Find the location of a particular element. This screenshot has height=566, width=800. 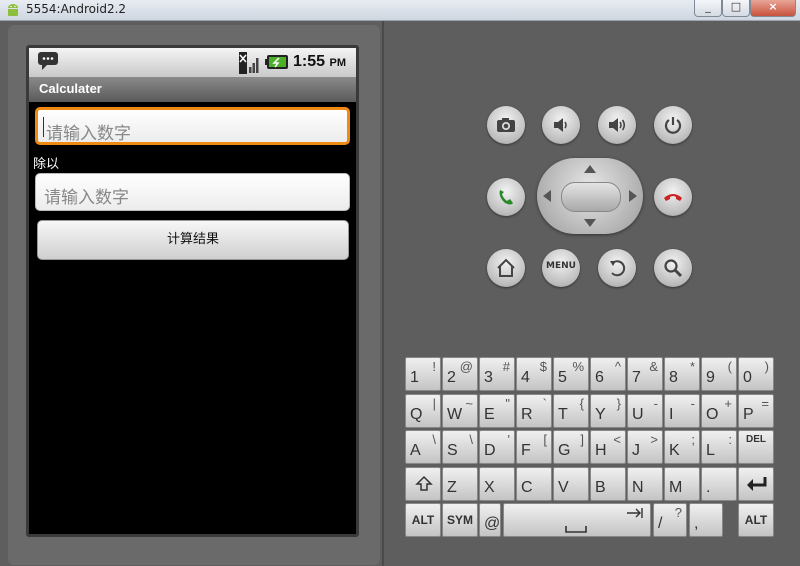

message-notification-icon is located at coordinates (48, 61).